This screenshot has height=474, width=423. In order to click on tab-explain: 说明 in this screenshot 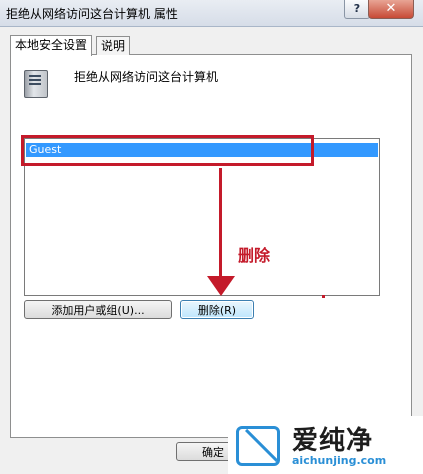, I will do `click(113, 45)`.